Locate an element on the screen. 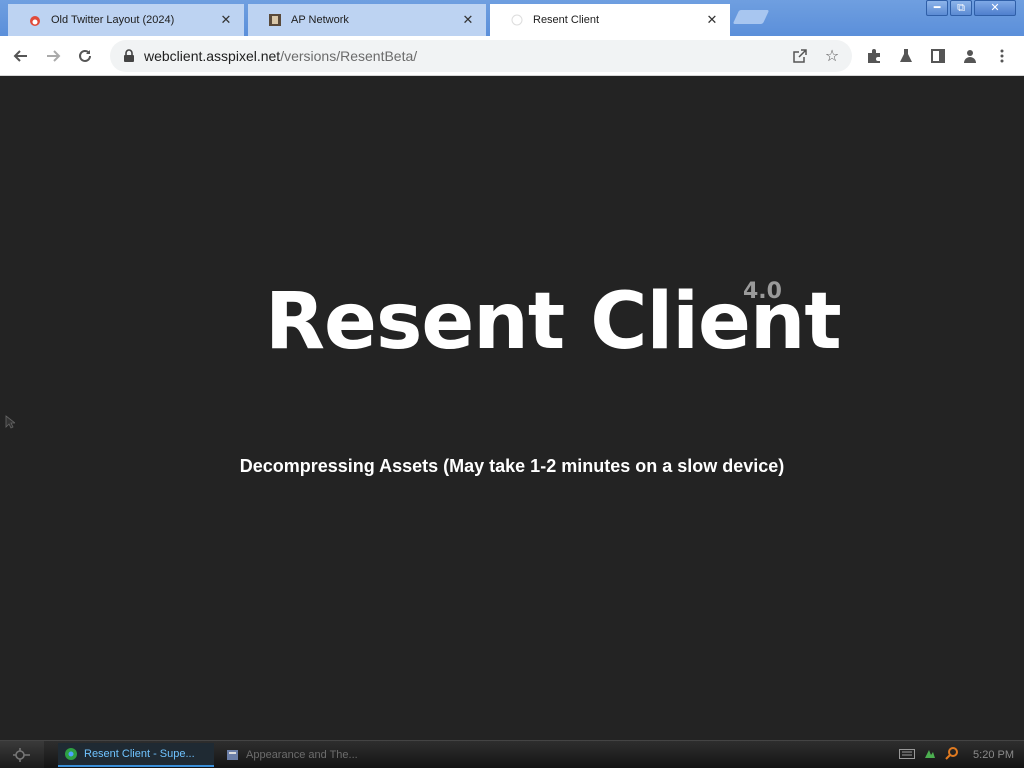 The image size is (1024, 768). system-tray: 5:20 PM is located at coordinates (956, 754).